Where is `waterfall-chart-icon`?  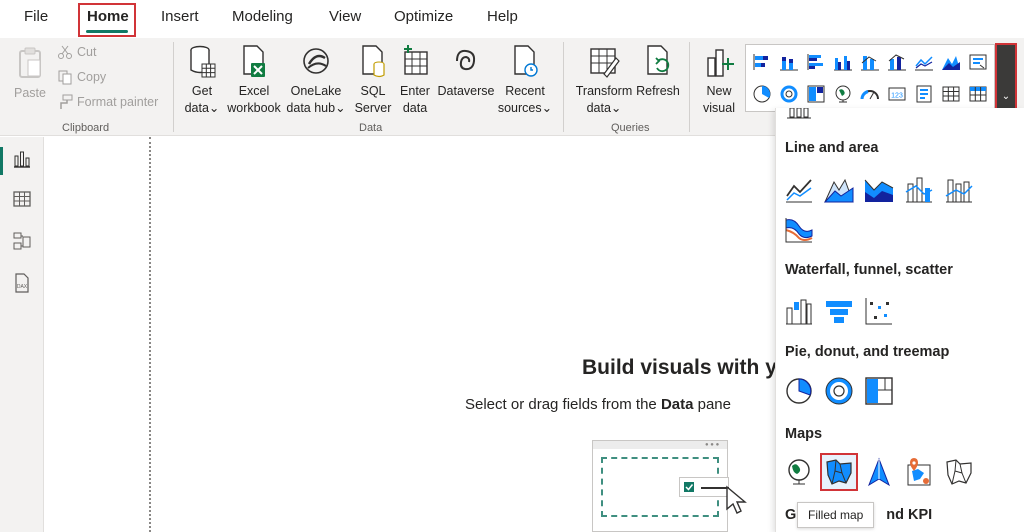 waterfall-chart-icon is located at coordinates (799, 311).